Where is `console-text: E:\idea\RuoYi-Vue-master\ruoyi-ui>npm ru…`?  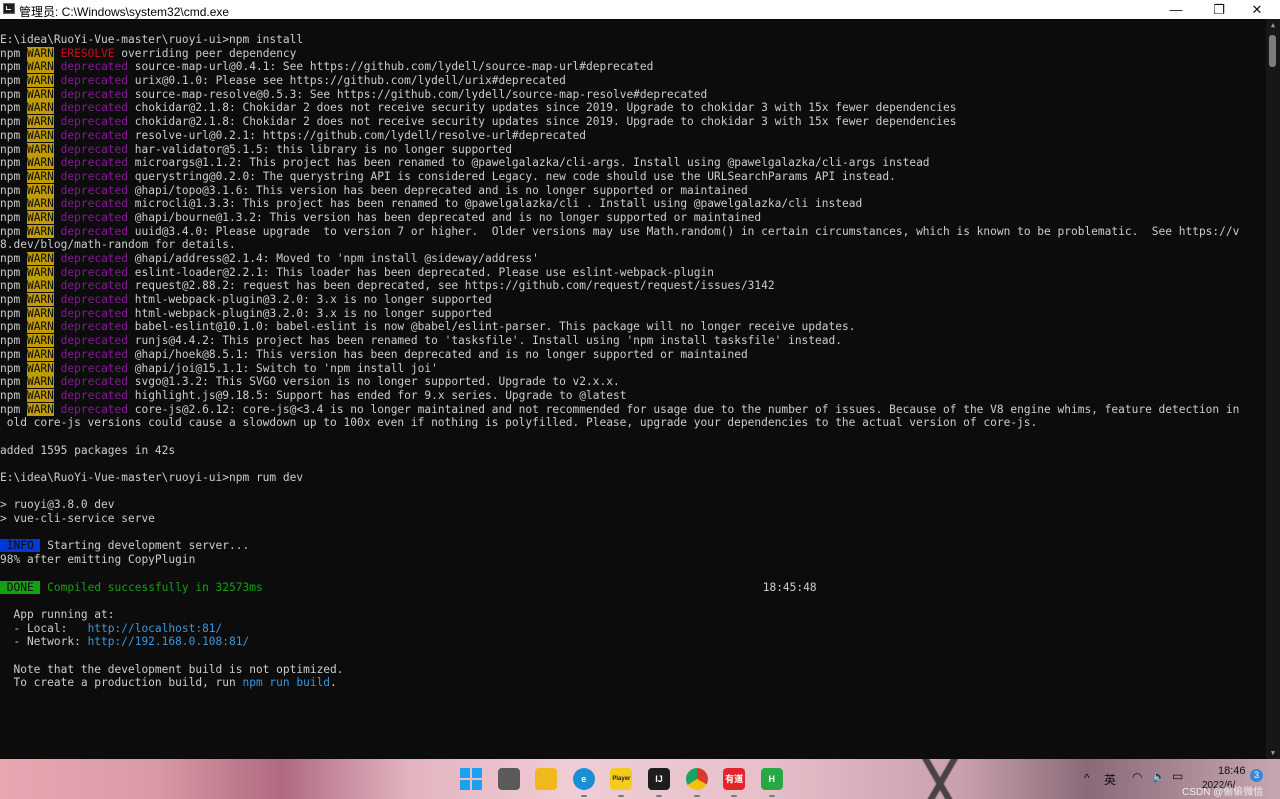
console-text: E:\idea\RuoYi-Vue-master\ruoyi-ui>npm ru… is located at coordinates (152, 477).